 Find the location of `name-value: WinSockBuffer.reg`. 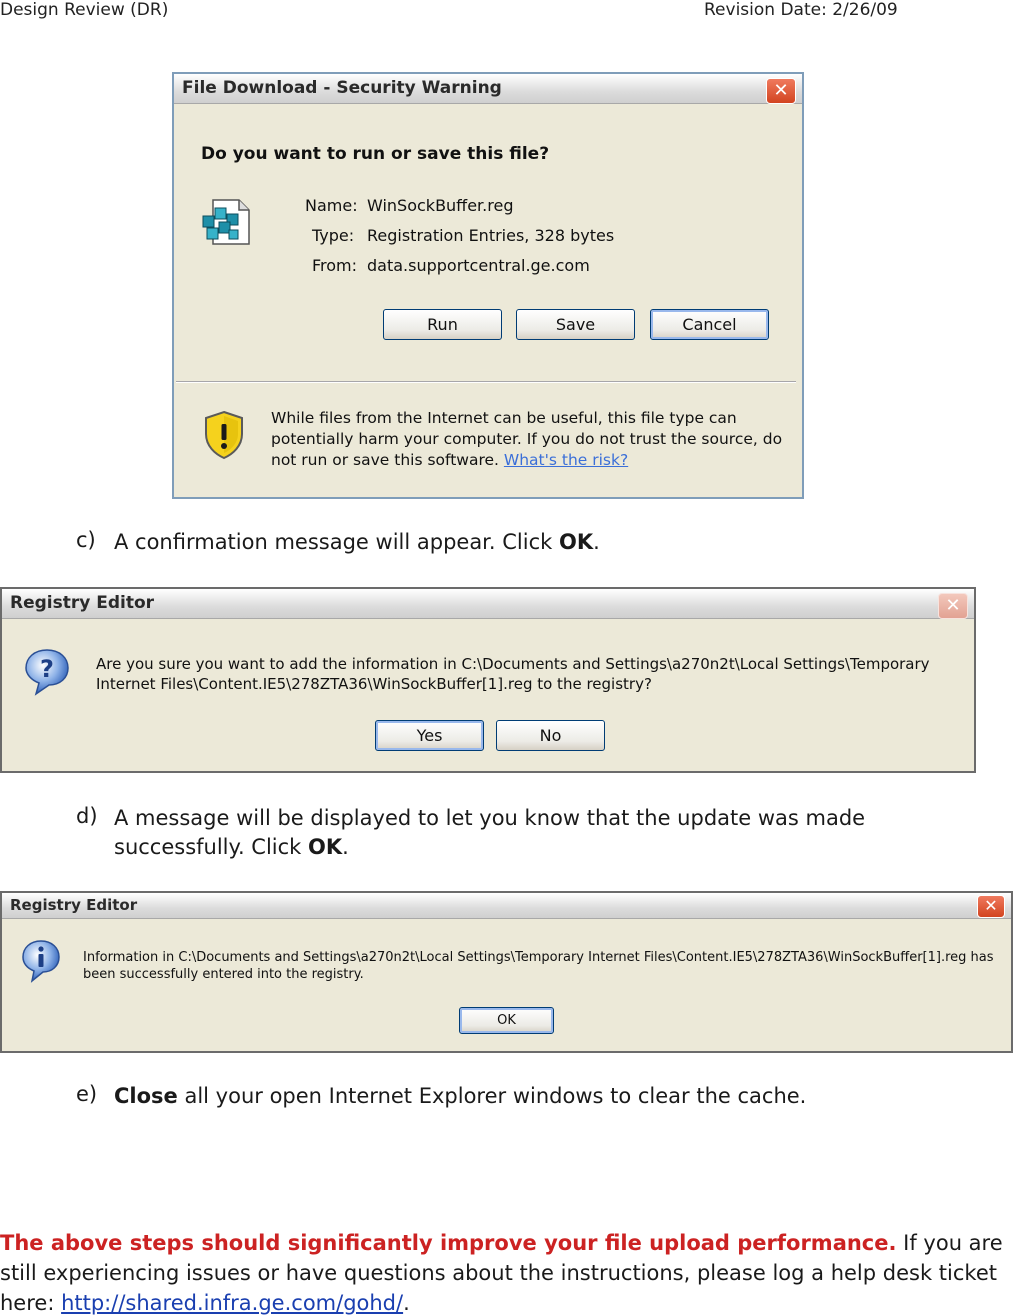

name-value: WinSockBuffer.reg is located at coordinates (440, 205).